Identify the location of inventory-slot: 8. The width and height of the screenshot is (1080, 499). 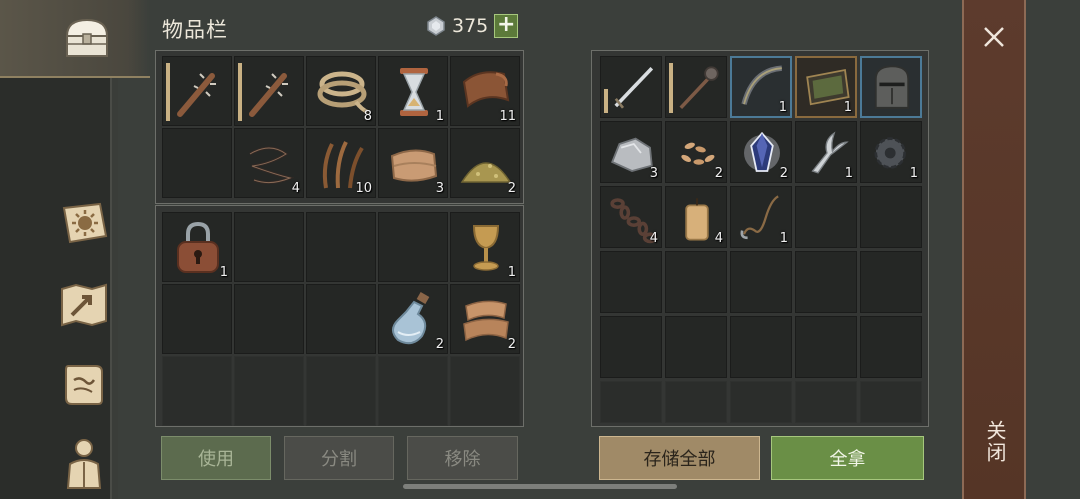
(341, 91).